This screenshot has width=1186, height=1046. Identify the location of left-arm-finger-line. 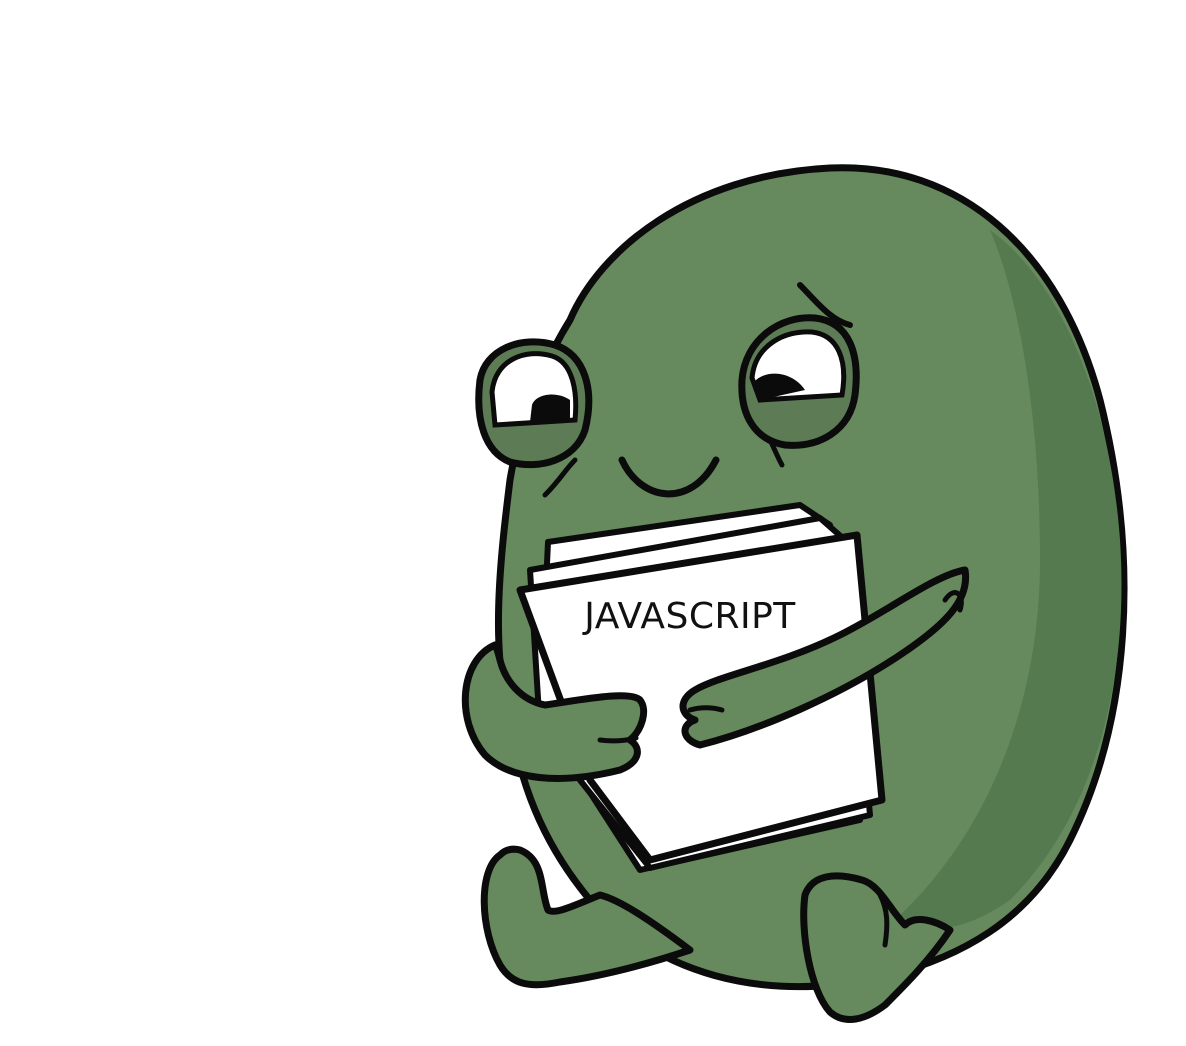
(618, 739).